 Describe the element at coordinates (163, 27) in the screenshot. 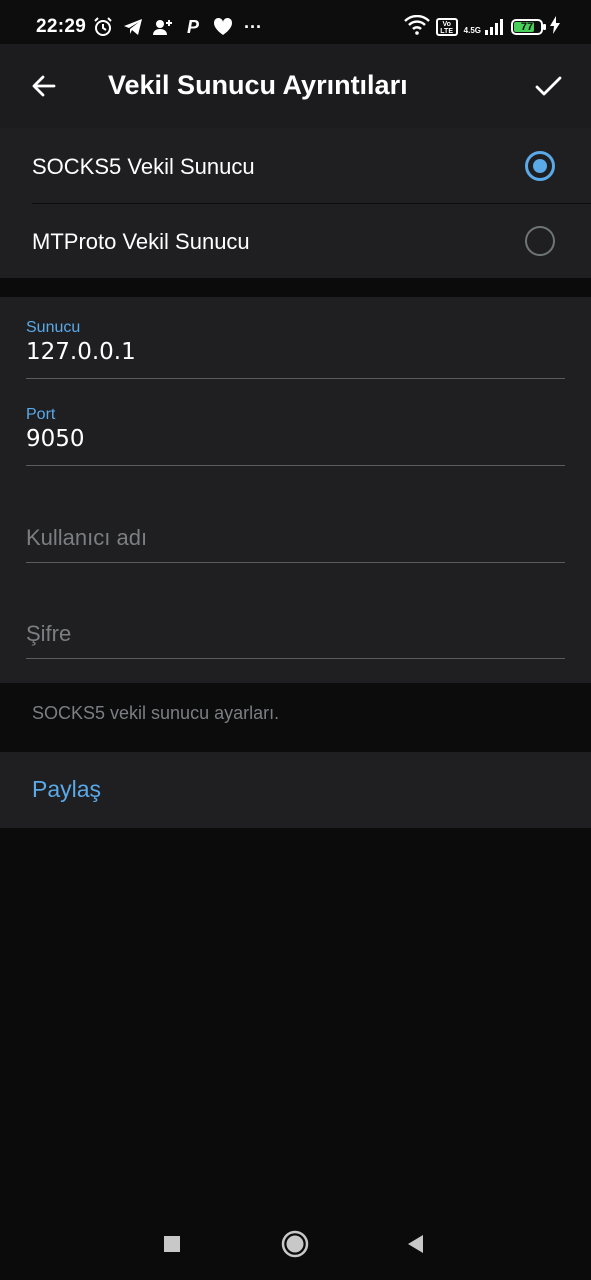

I see `add-contact-icon` at that location.